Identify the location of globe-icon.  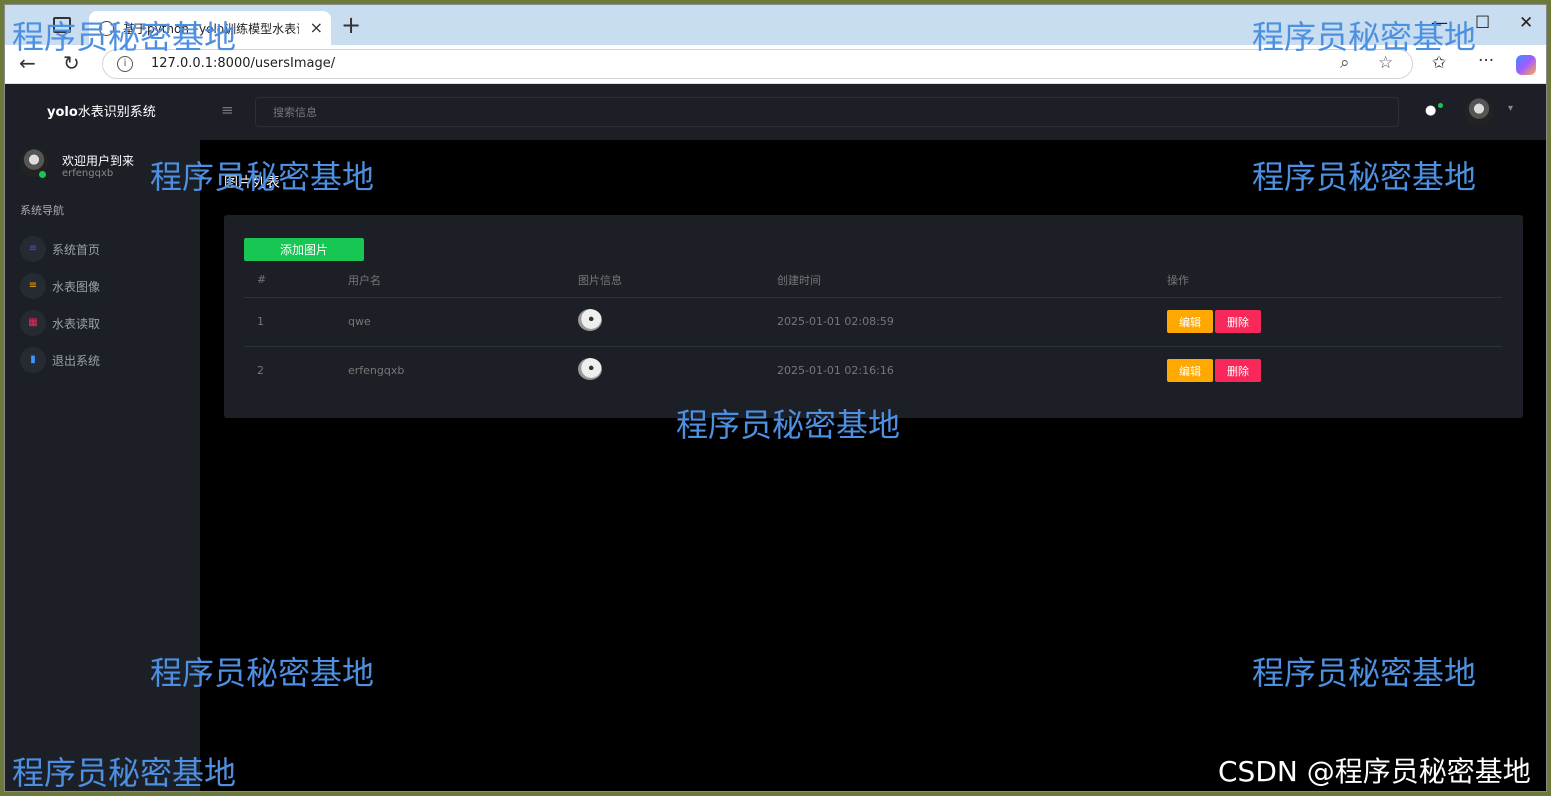
(106, 28).